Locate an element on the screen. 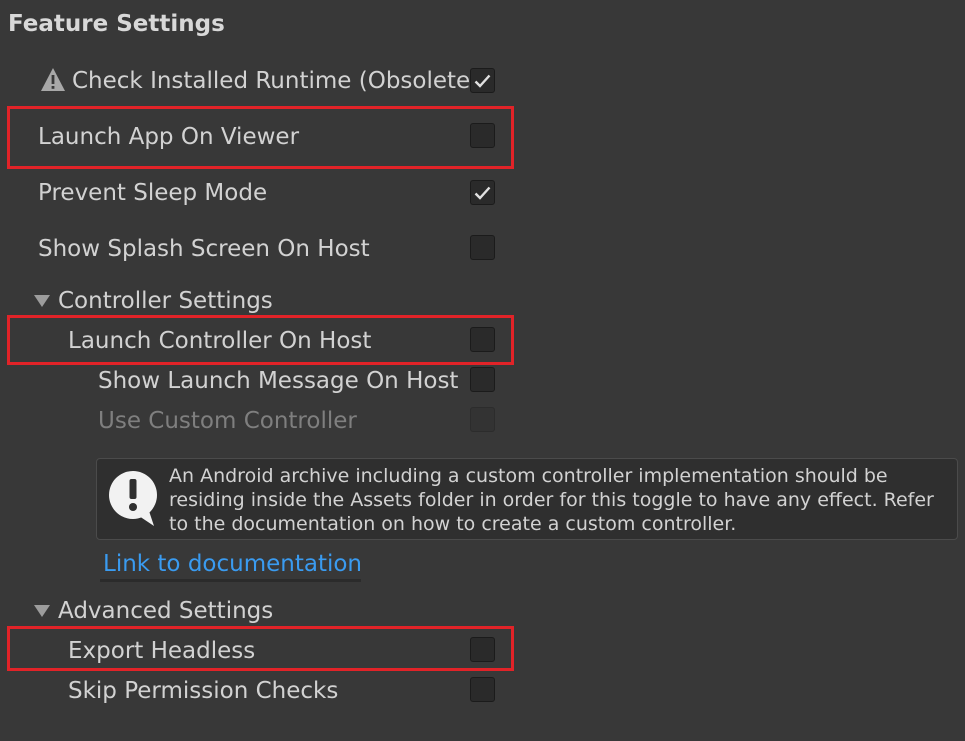 The image size is (965, 741). warning-icon is located at coordinates (53, 80).